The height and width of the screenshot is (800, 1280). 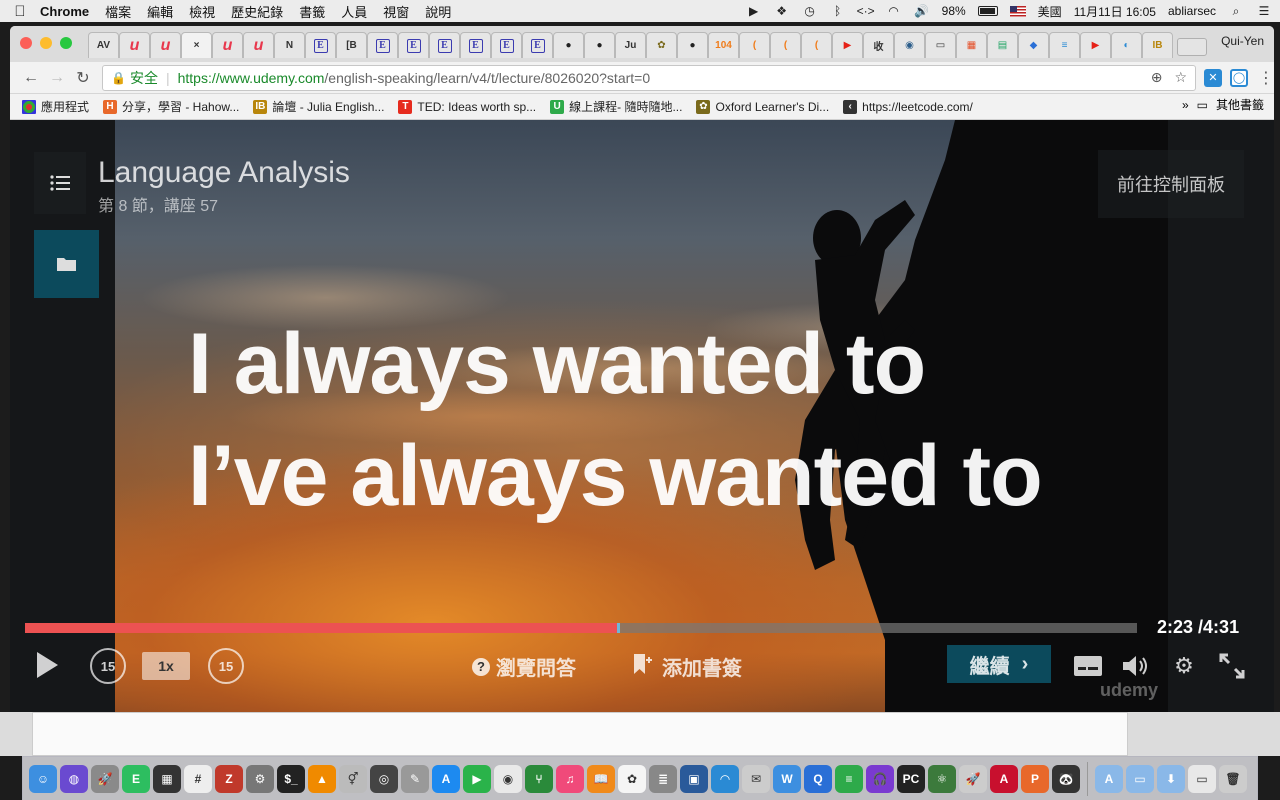 What do you see at coordinates (202, 11) in the screenshot?
I see `menu-view: 檢視` at bounding box center [202, 11].